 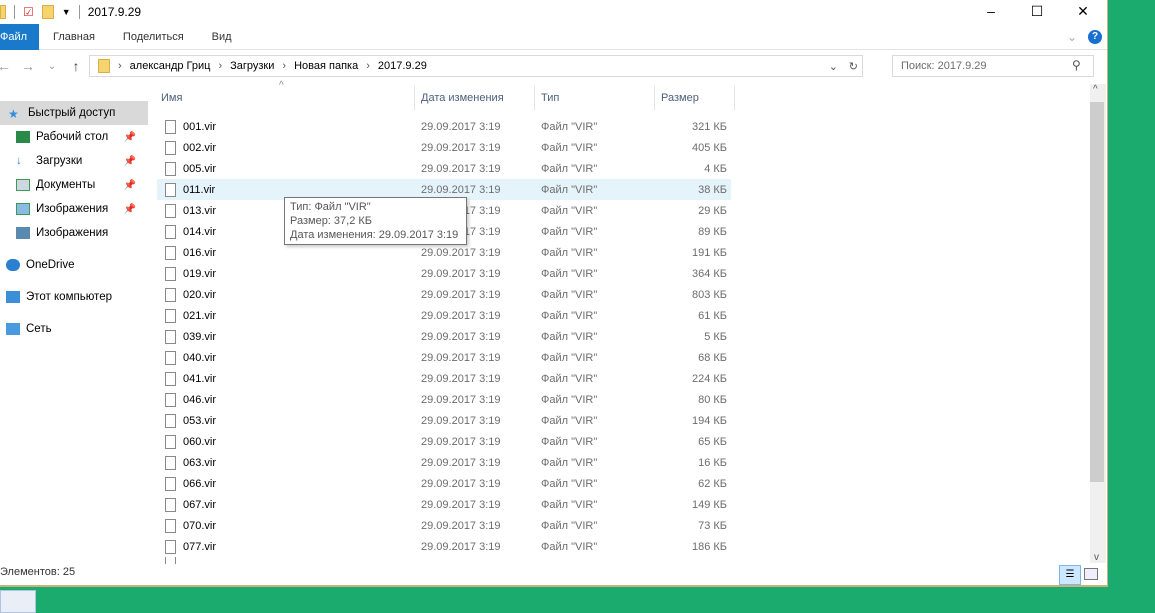 What do you see at coordinates (20, 36) in the screenshot?
I see `tab-file: Файл` at bounding box center [20, 36].